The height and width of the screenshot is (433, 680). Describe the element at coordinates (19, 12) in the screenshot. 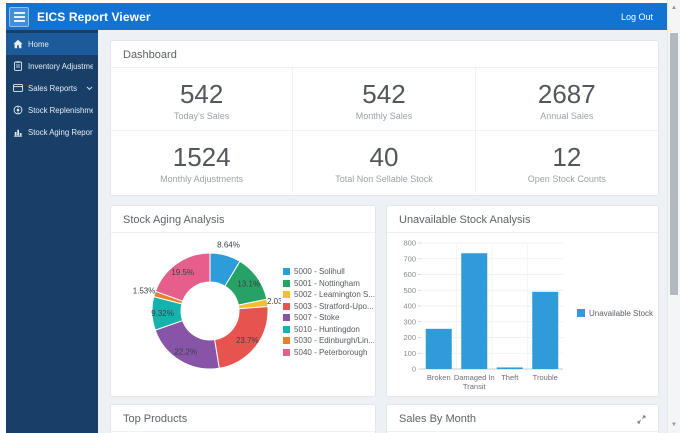

I see `hamburger-icon` at that location.